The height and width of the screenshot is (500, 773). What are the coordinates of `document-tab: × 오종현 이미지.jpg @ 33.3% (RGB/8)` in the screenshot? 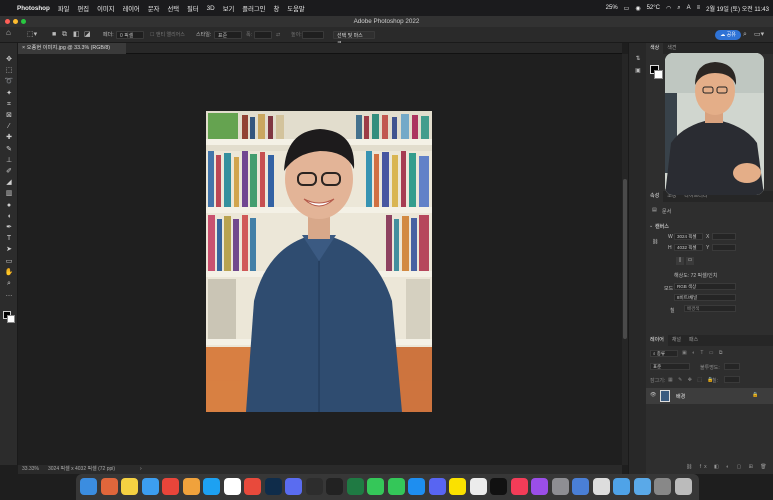 It's located at (72, 48).